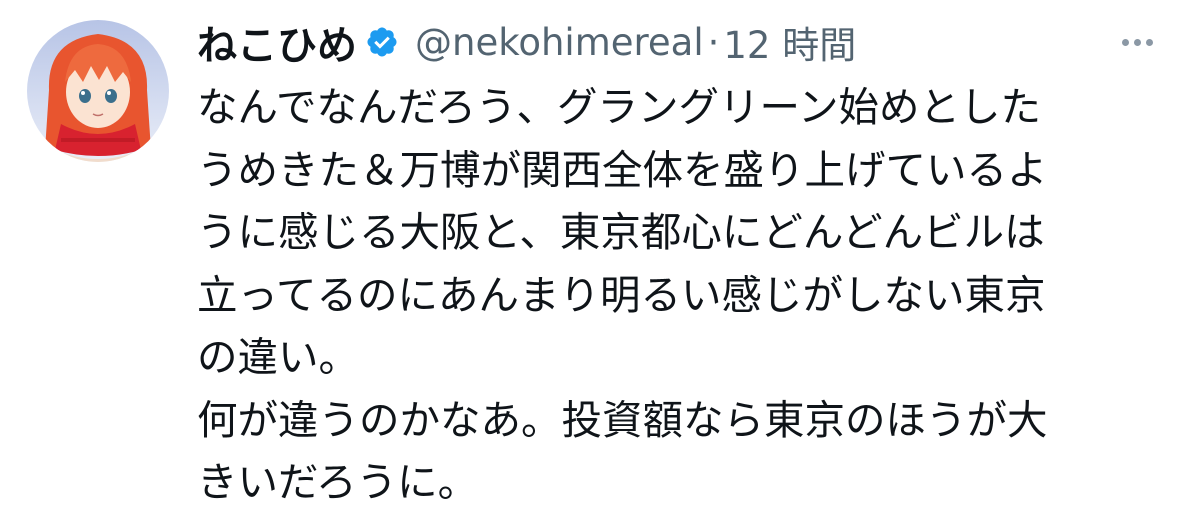  I want to click on timestamp: 12 時間, so click(789, 42).